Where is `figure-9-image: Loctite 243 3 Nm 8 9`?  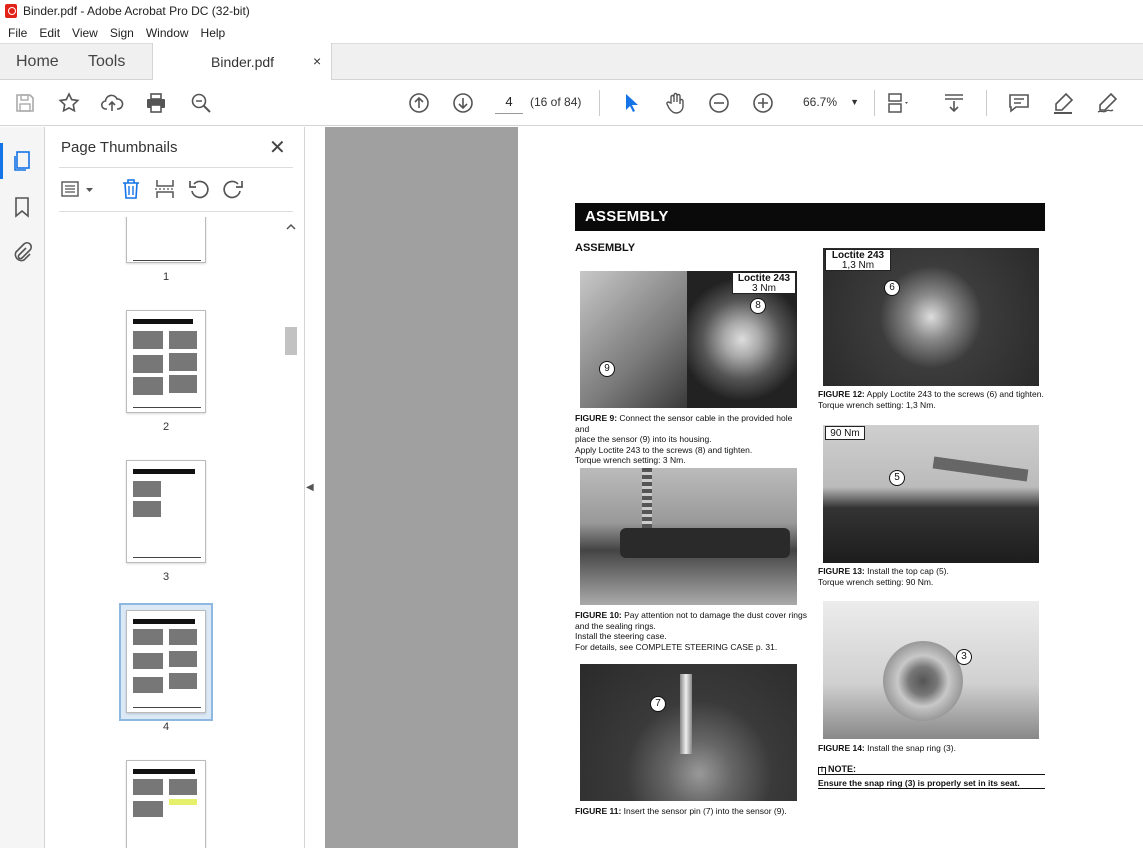 figure-9-image: Loctite 243 3 Nm 8 9 is located at coordinates (688, 339).